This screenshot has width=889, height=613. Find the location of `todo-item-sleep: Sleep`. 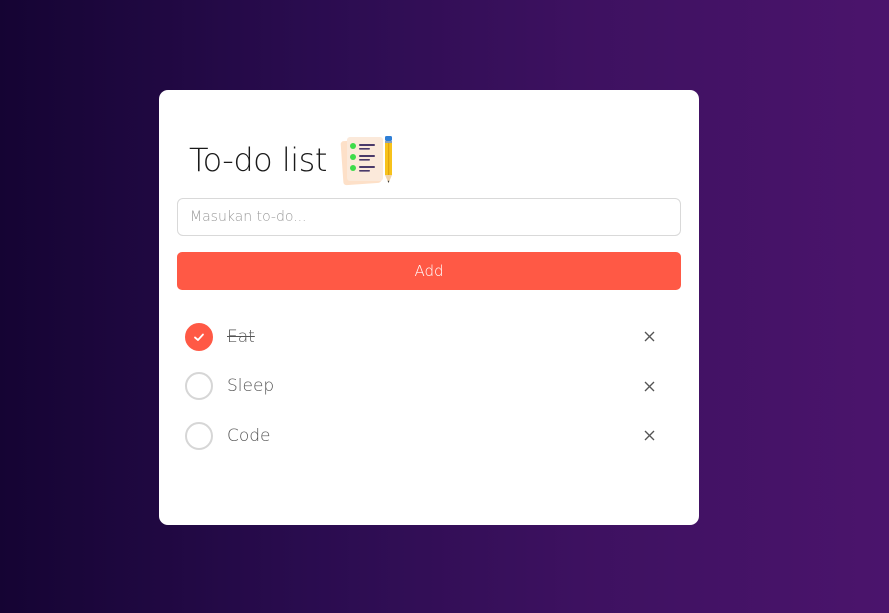

todo-item-sleep: Sleep is located at coordinates (425, 387).